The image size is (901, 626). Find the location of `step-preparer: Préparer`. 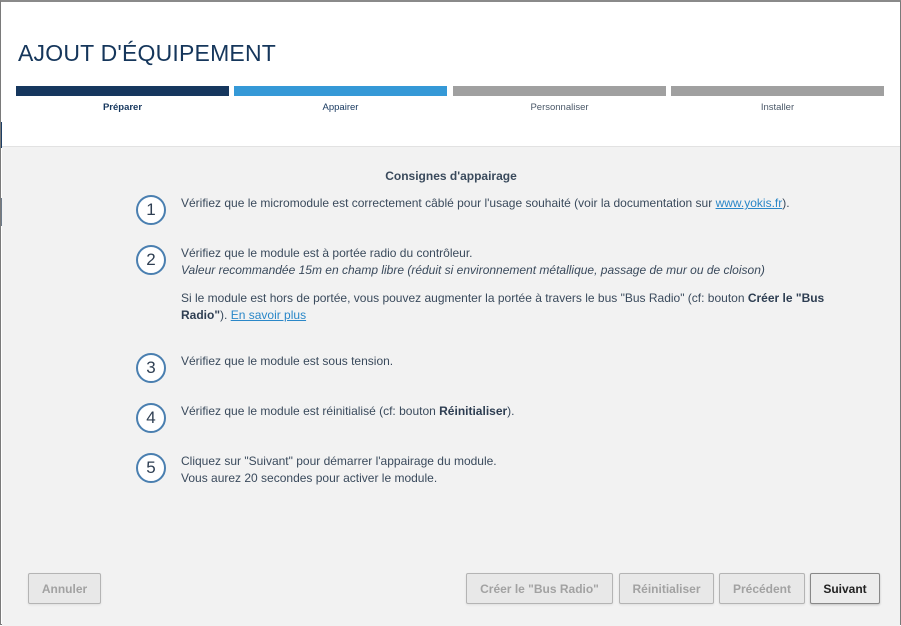

step-preparer: Préparer is located at coordinates (122, 99).